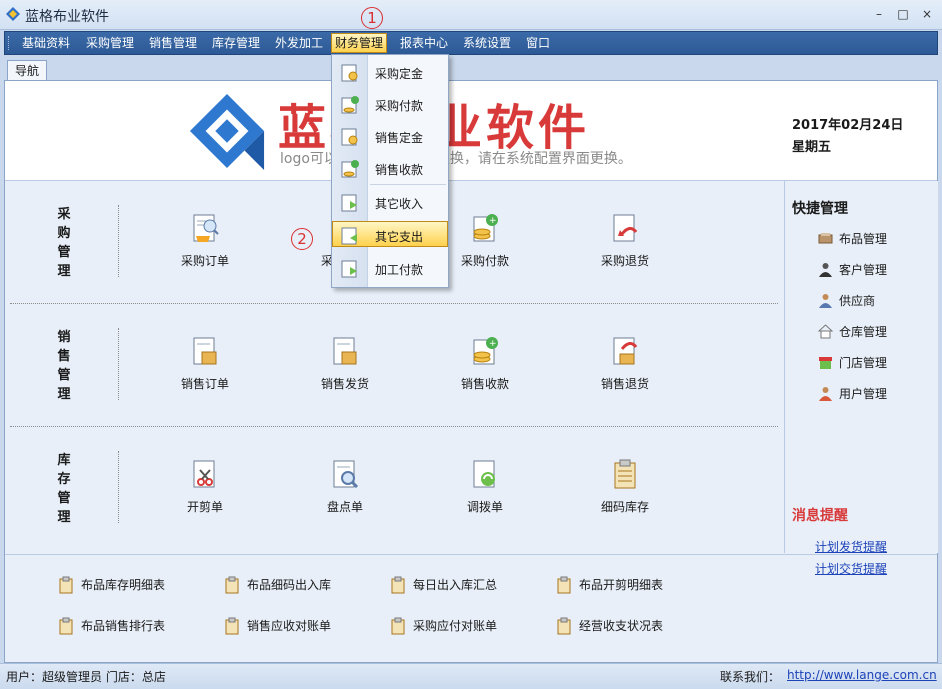 The image size is (942, 689). What do you see at coordinates (825, 394) in the screenshot?
I see `user-icon` at bounding box center [825, 394].